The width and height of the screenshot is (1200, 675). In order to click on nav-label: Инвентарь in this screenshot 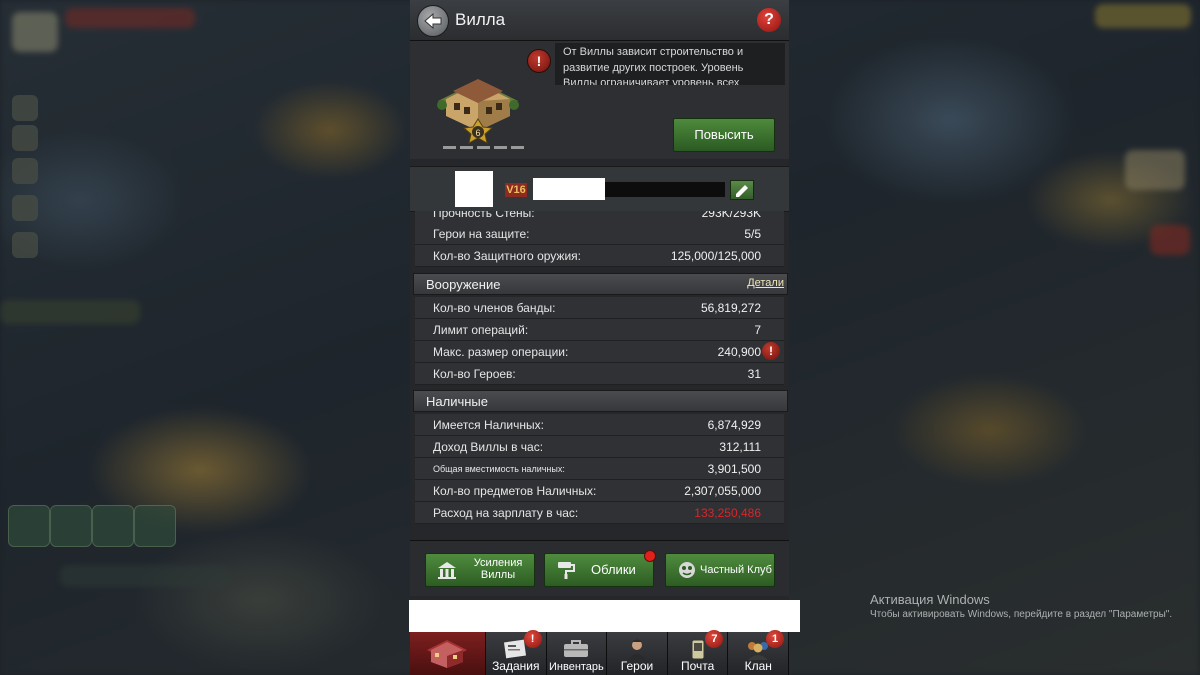, I will do `click(576, 667)`.